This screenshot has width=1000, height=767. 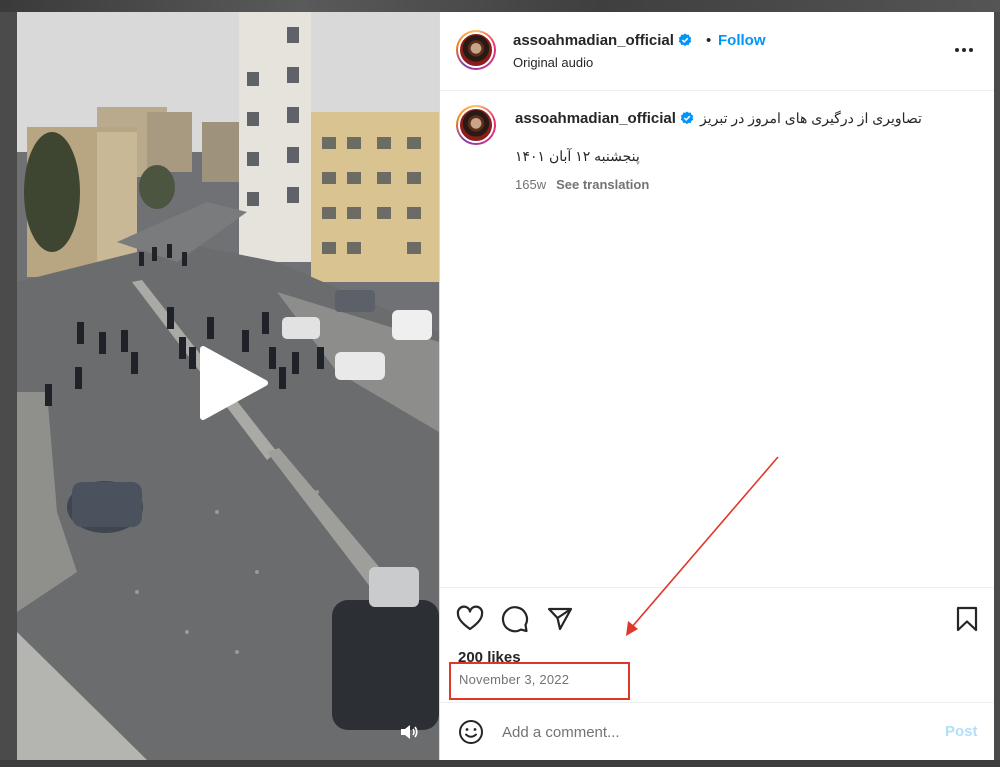 What do you see at coordinates (409, 732) in the screenshot?
I see `volume-icon` at bounding box center [409, 732].